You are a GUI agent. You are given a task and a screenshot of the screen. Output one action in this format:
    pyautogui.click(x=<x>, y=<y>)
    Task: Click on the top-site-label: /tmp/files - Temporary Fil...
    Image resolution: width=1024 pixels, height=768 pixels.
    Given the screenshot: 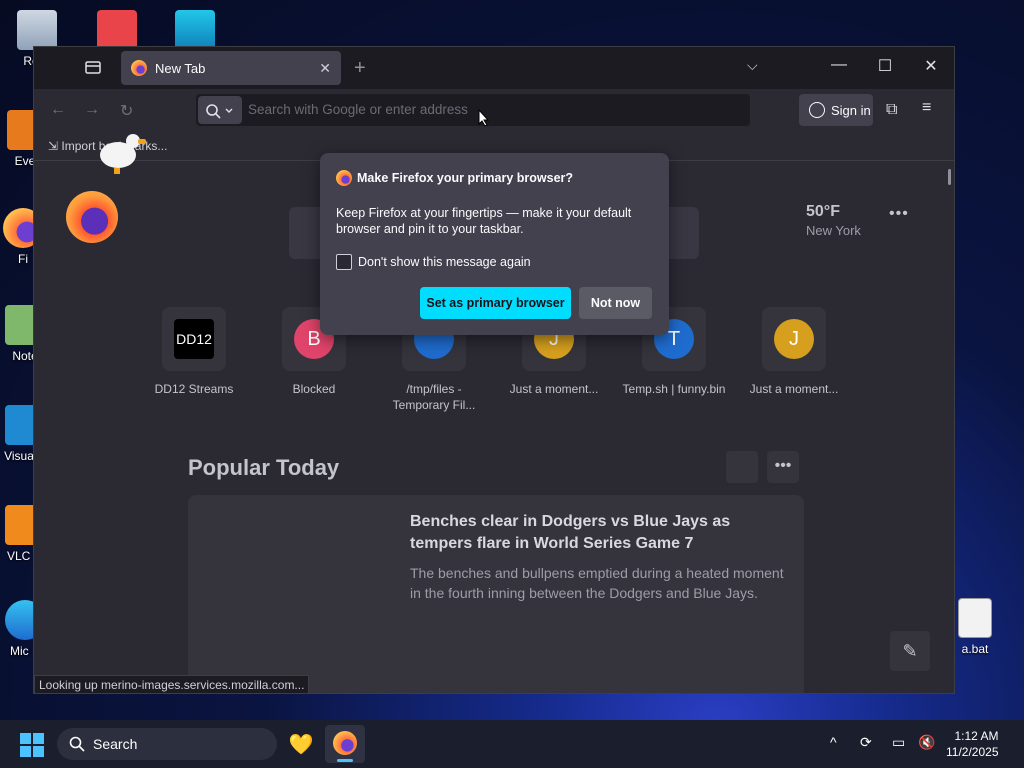 What is the action you would take?
    pyautogui.click(x=434, y=397)
    